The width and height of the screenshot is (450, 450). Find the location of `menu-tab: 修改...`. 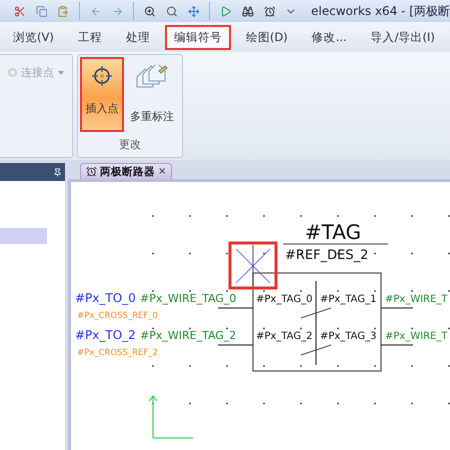

menu-tab: 修改... is located at coordinates (329, 37).